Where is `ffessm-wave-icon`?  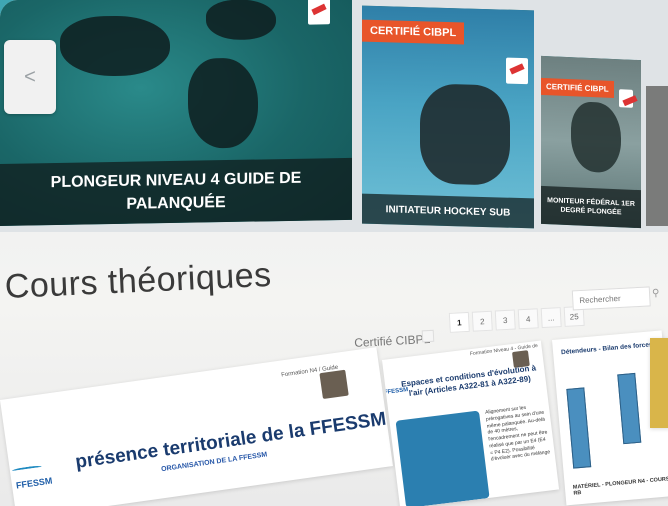
ffessm-wave-icon is located at coordinates (26, 469).